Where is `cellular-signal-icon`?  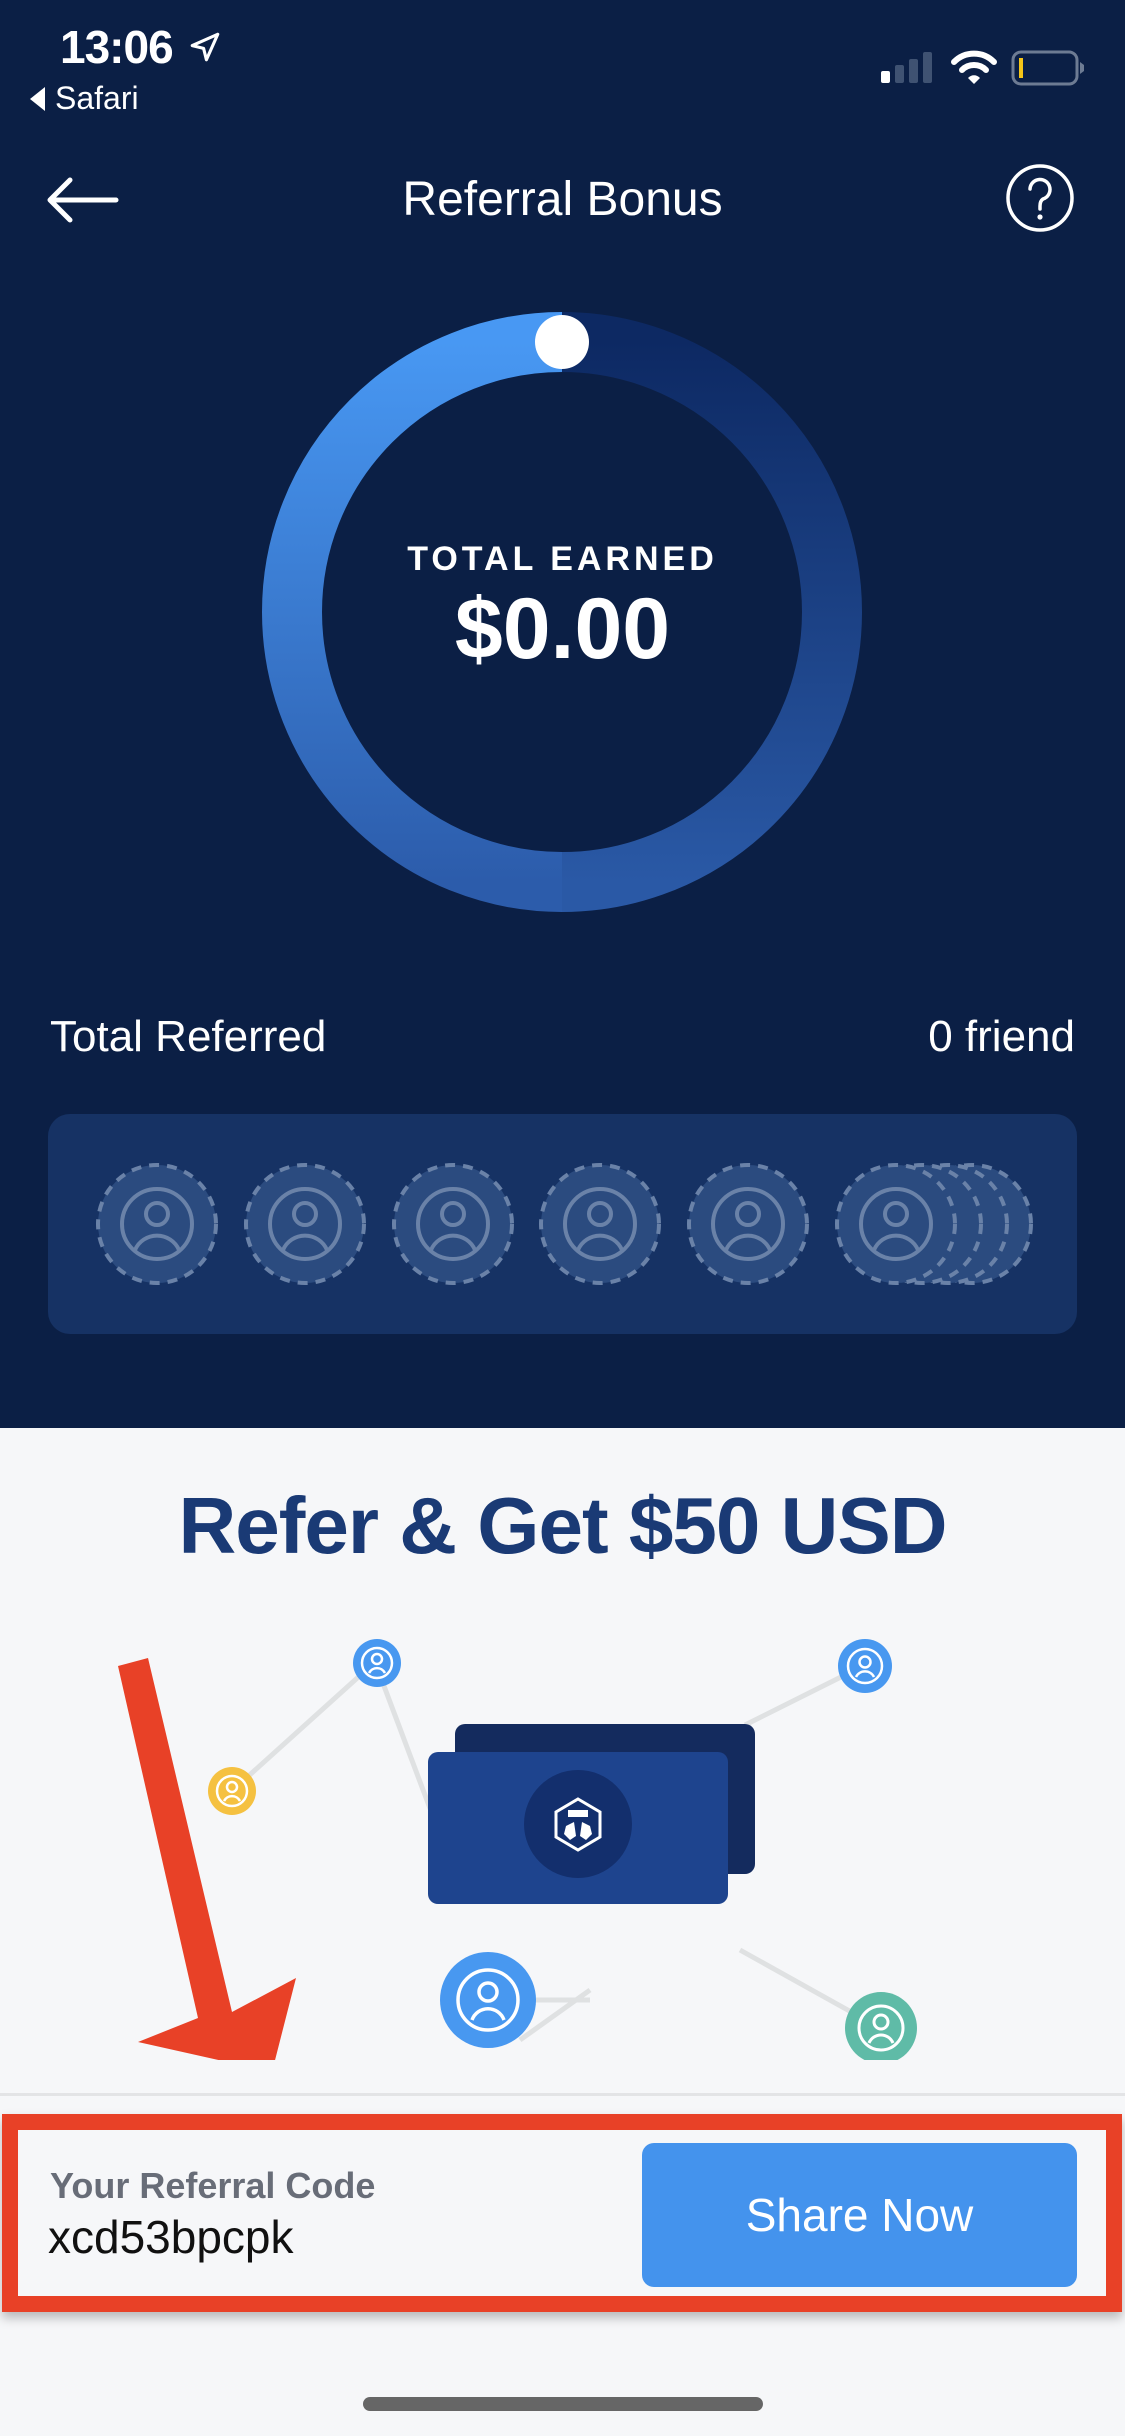
cellular-signal-icon is located at coordinates (906, 67).